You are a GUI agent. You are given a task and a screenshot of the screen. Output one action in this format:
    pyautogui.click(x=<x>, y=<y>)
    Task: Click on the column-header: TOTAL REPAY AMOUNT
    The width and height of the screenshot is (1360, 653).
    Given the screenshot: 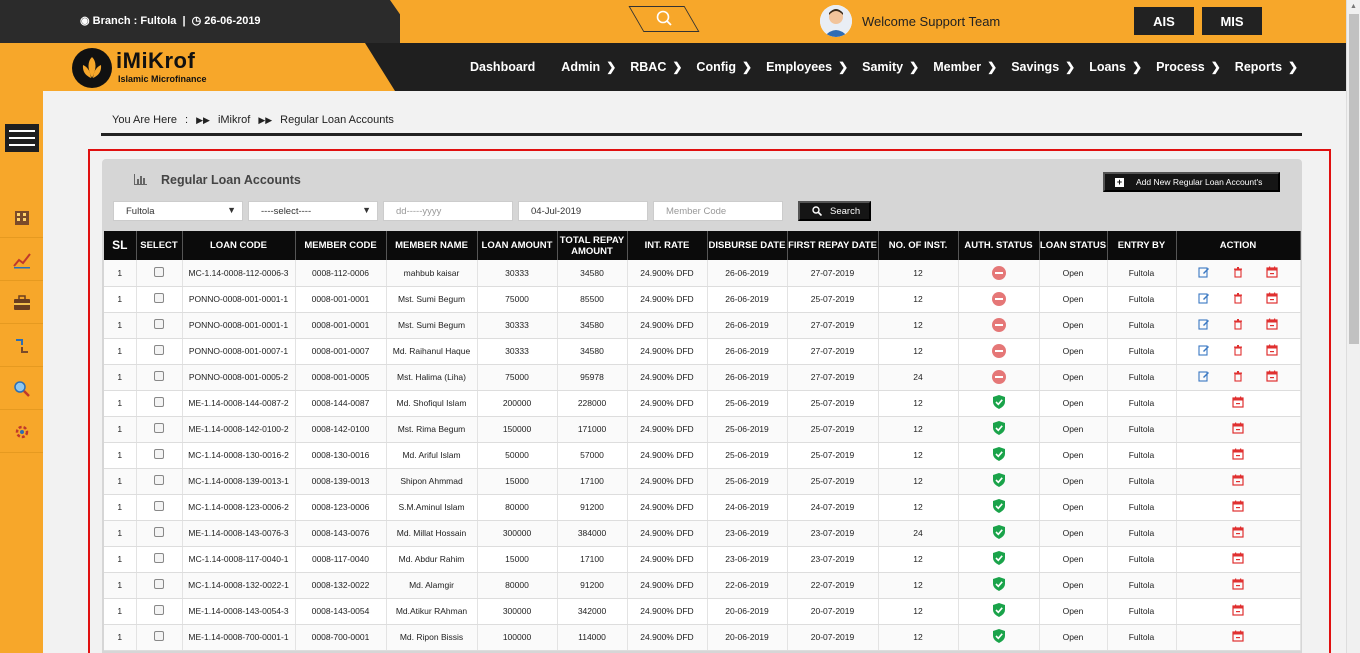 What is the action you would take?
    pyautogui.click(x=592, y=245)
    